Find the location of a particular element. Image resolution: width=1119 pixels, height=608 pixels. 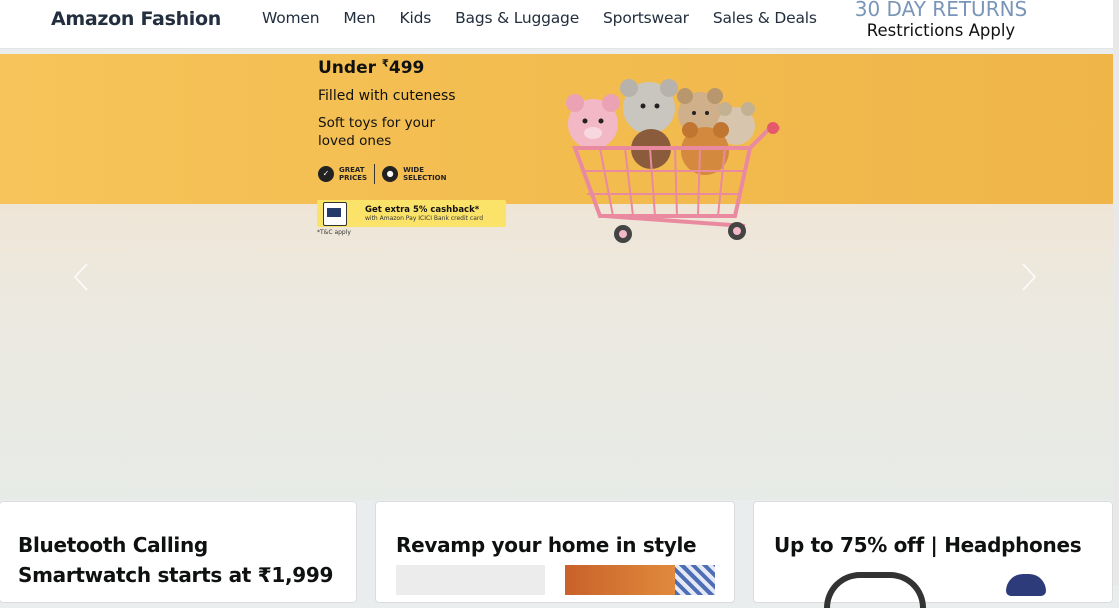

price-tag-icon: ✓ is located at coordinates (326, 174).